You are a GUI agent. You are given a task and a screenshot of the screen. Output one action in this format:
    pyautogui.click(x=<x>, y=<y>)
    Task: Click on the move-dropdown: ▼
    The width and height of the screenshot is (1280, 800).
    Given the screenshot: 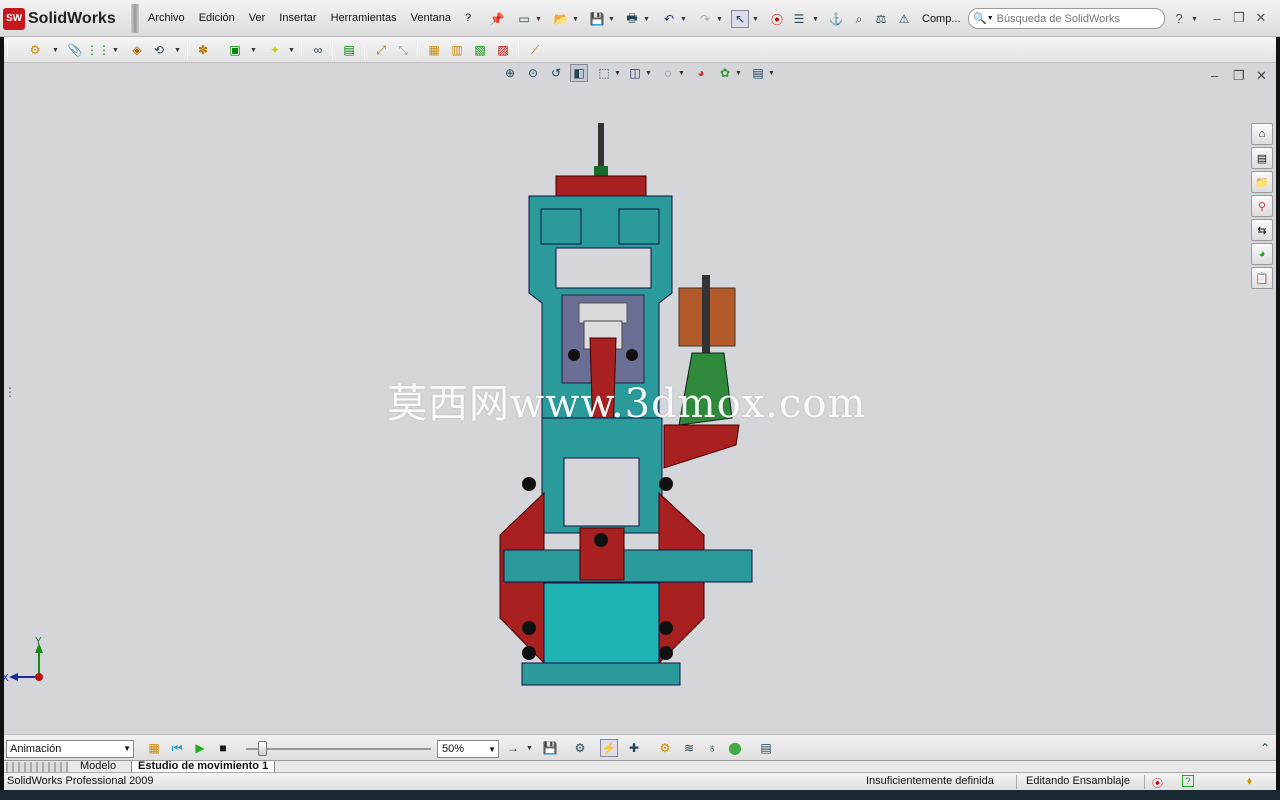 What is the action you would take?
    pyautogui.click(x=177, y=50)
    